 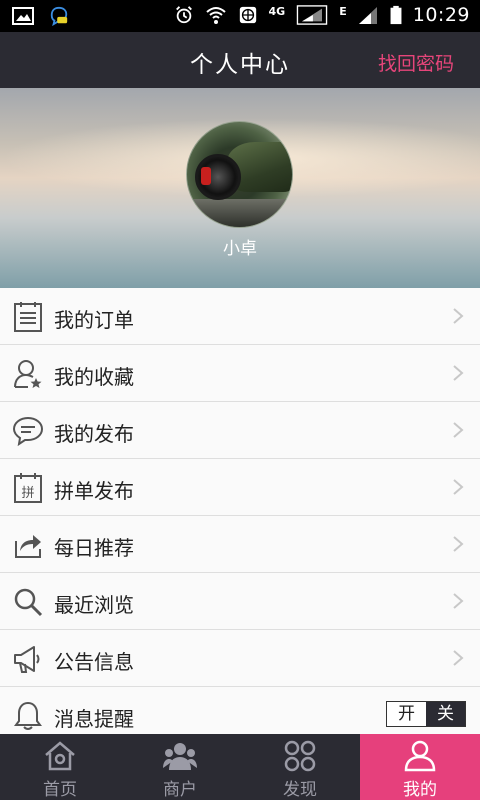 What do you see at coordinates (28, 431) in the screenshot?
I see `message-bubble-icon` at bounding box center [28, 431].